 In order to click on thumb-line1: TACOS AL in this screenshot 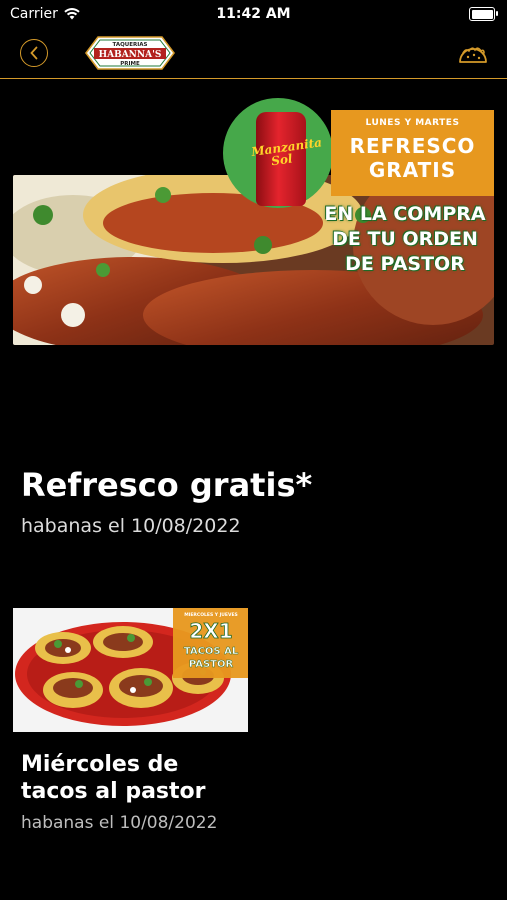, I will do `click(211, 651)`.